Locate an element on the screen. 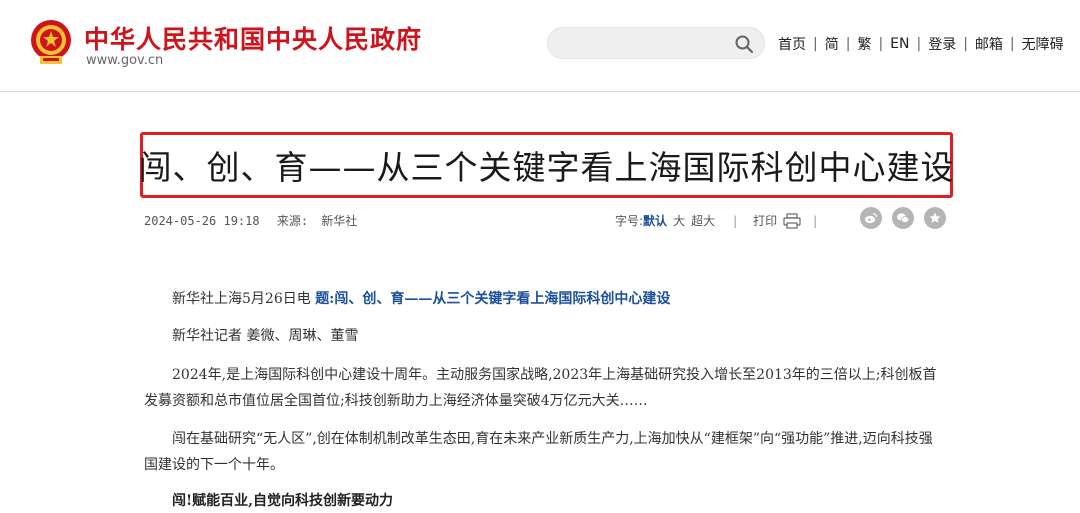 Image resolution: width=1080 pixels, height=513 pixels. print-label: 打印 is located at coordinates (765, 220).